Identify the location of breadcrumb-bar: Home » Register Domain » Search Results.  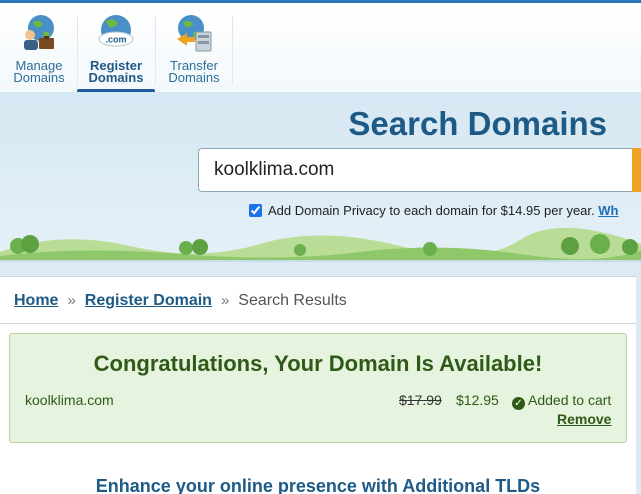
(318, 300).